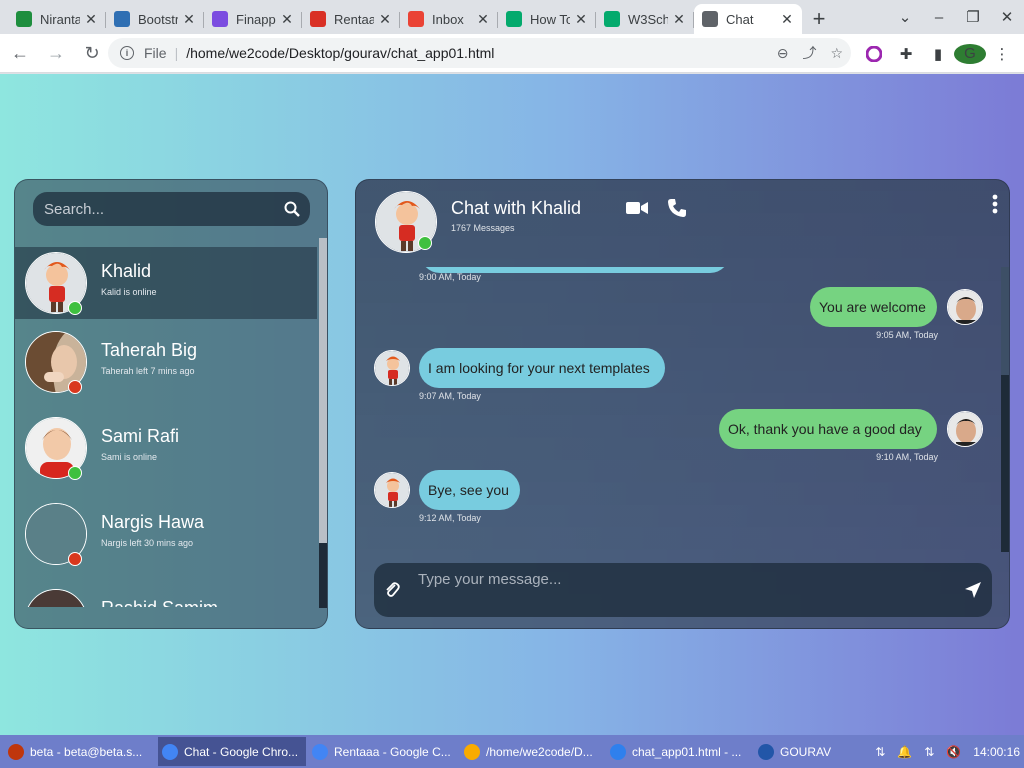  I want to click on send-icon, so click(973, 590).